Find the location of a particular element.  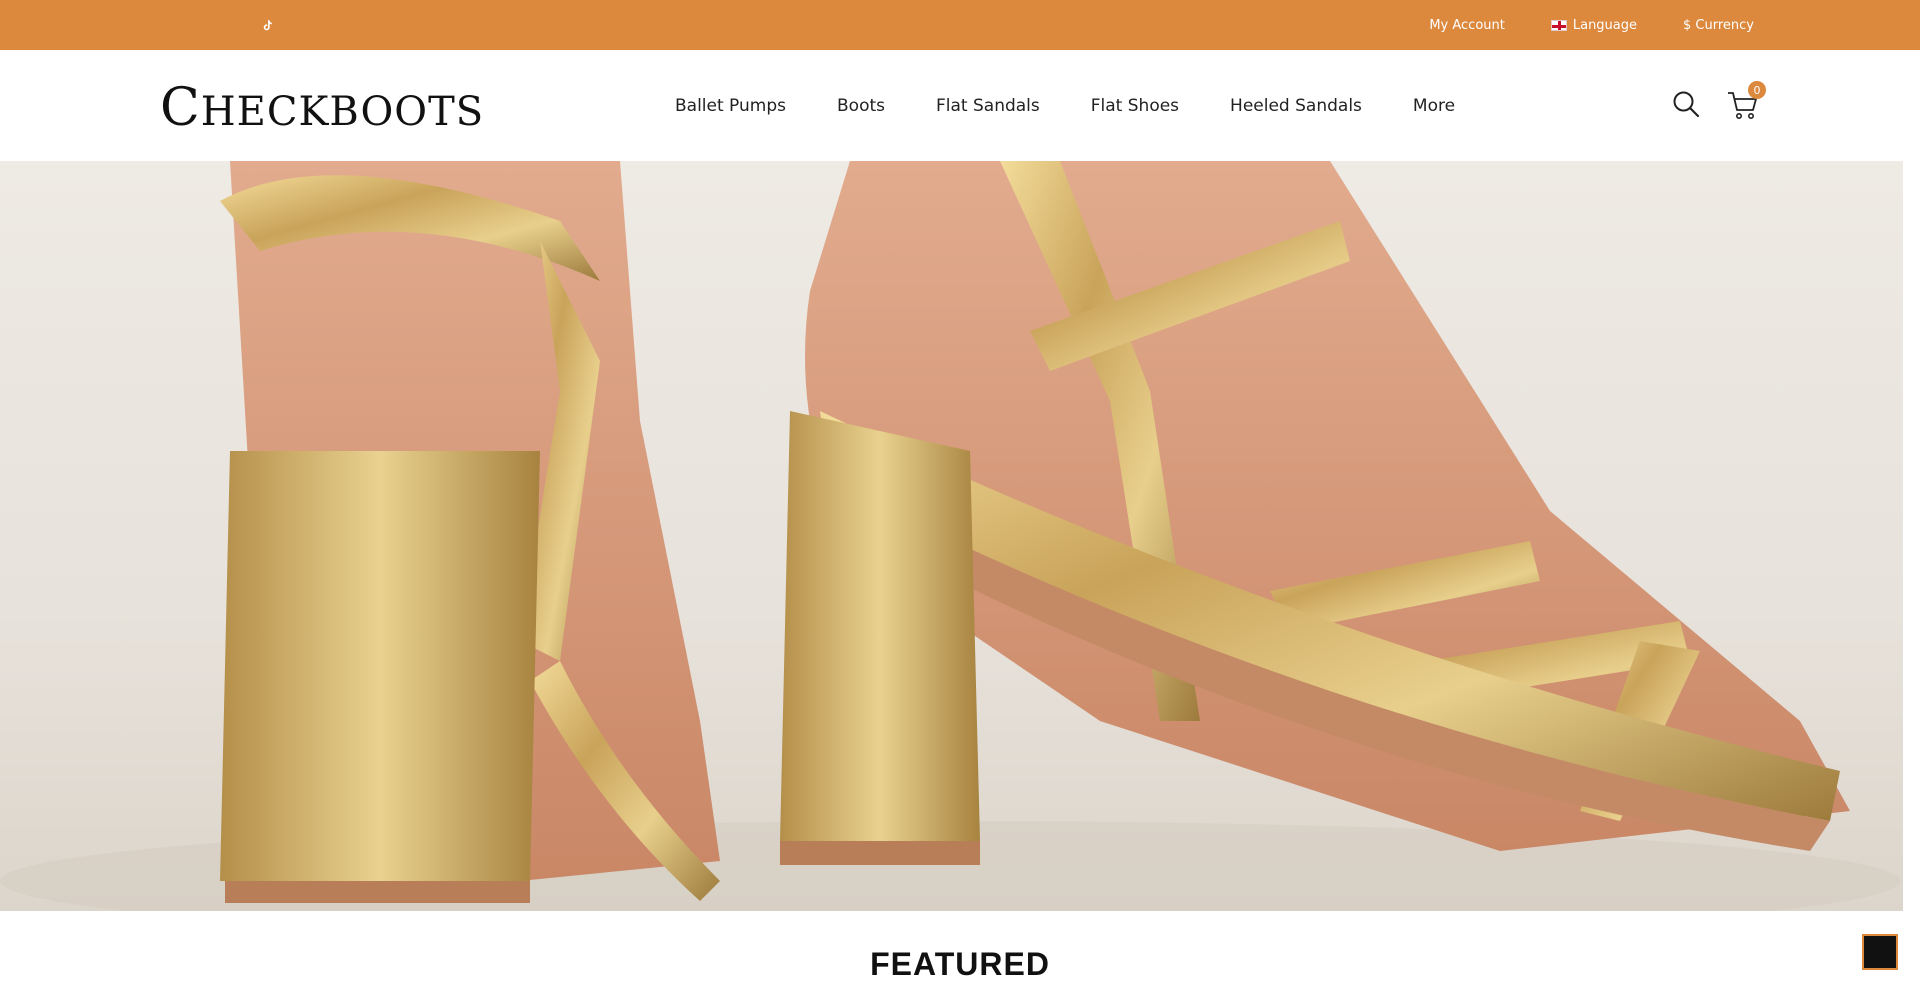

language-label: Language is located at coordinates (1605, 25).